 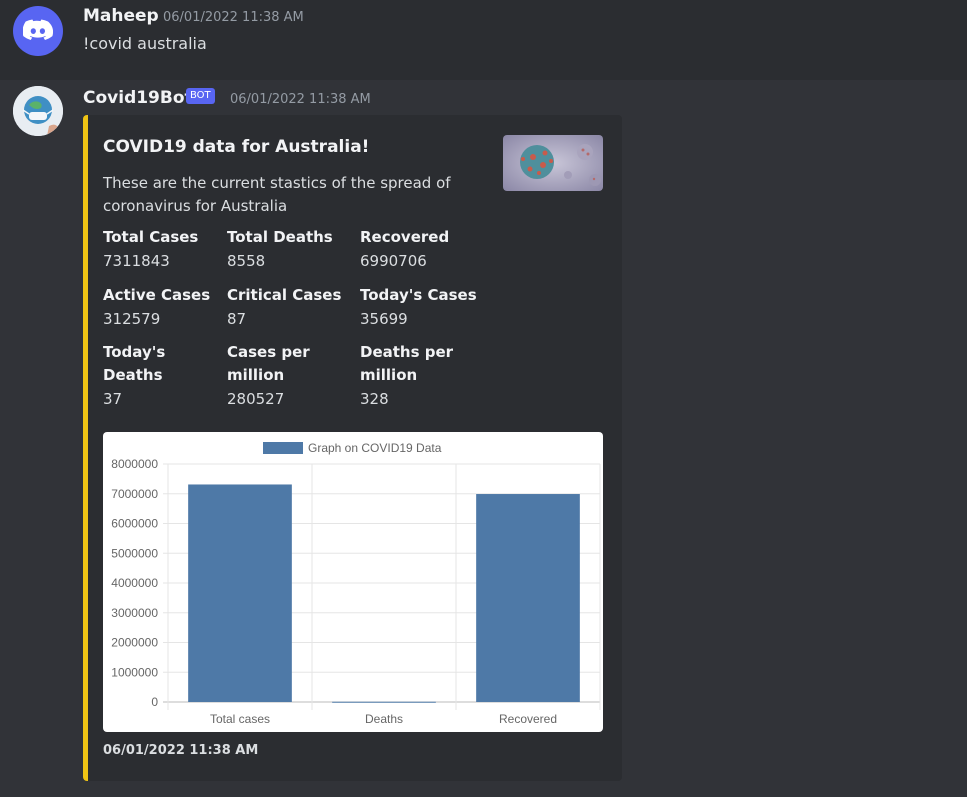 I want to click on coronavirus-image-glyph, so click(x=553, y=163).